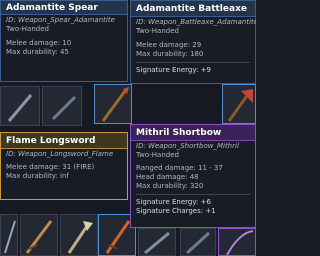 This screenshot has width=320, height=256. I want to click on stat-melee-damage: Melee damage: 31 (FIRE), so click(50, 167).